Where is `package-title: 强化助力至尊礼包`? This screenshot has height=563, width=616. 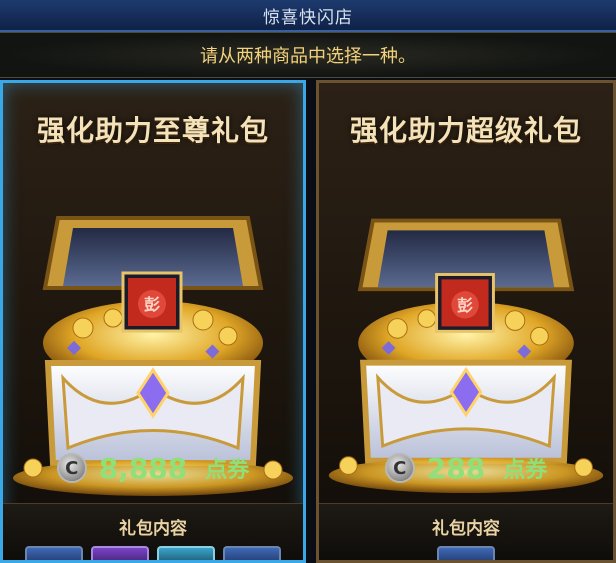 package-title: 强化助力至尊礼包 is located at coordinates (152, 130).